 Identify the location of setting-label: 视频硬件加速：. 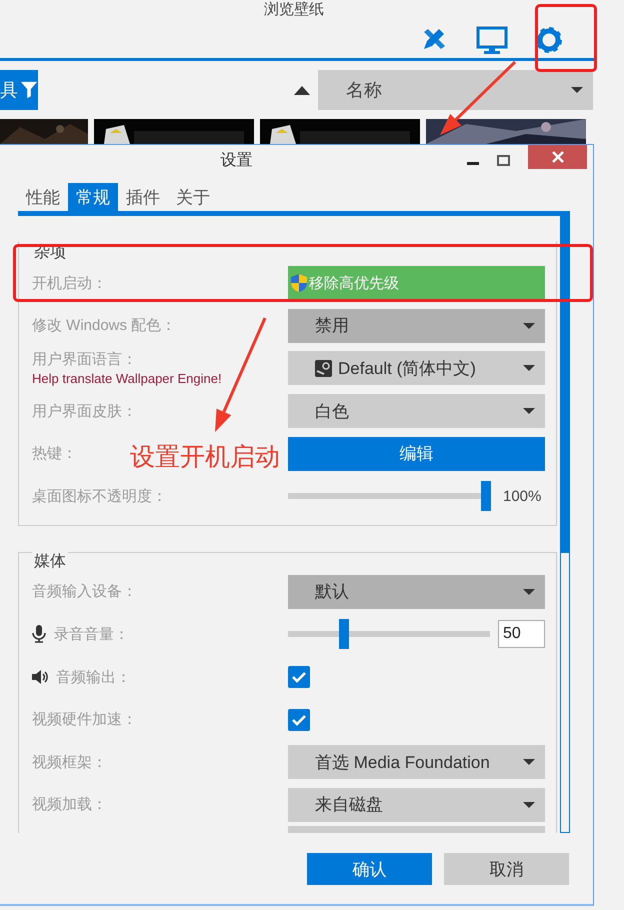
(84, 720).